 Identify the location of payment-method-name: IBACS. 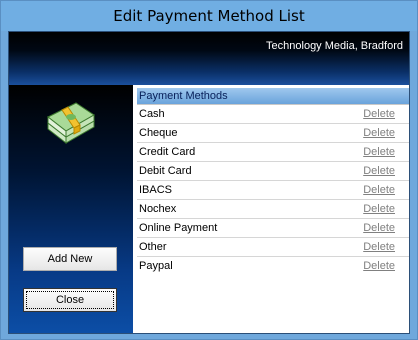
(156, 190).